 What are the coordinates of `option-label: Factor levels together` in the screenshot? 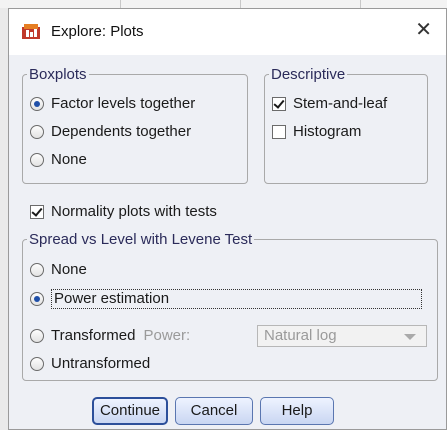 It's located at (123, 103).